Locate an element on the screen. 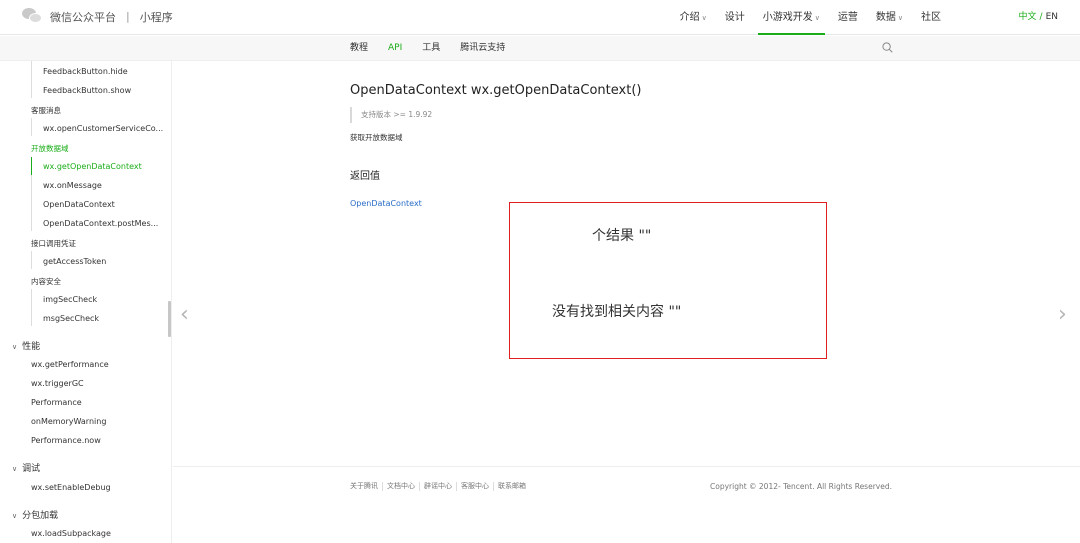  site-logo: 微信公众平台 | 小程序 is located at coordinates (97, 16).